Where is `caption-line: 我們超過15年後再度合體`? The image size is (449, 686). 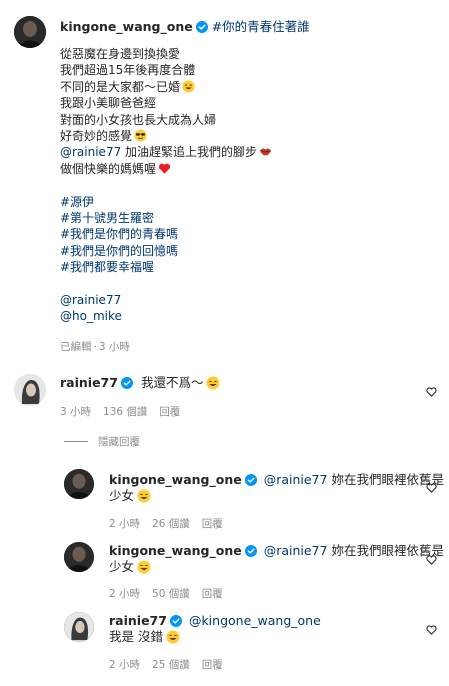
caption-line: 我們超過15年後再度合體 is located at coordinates (128, 70).